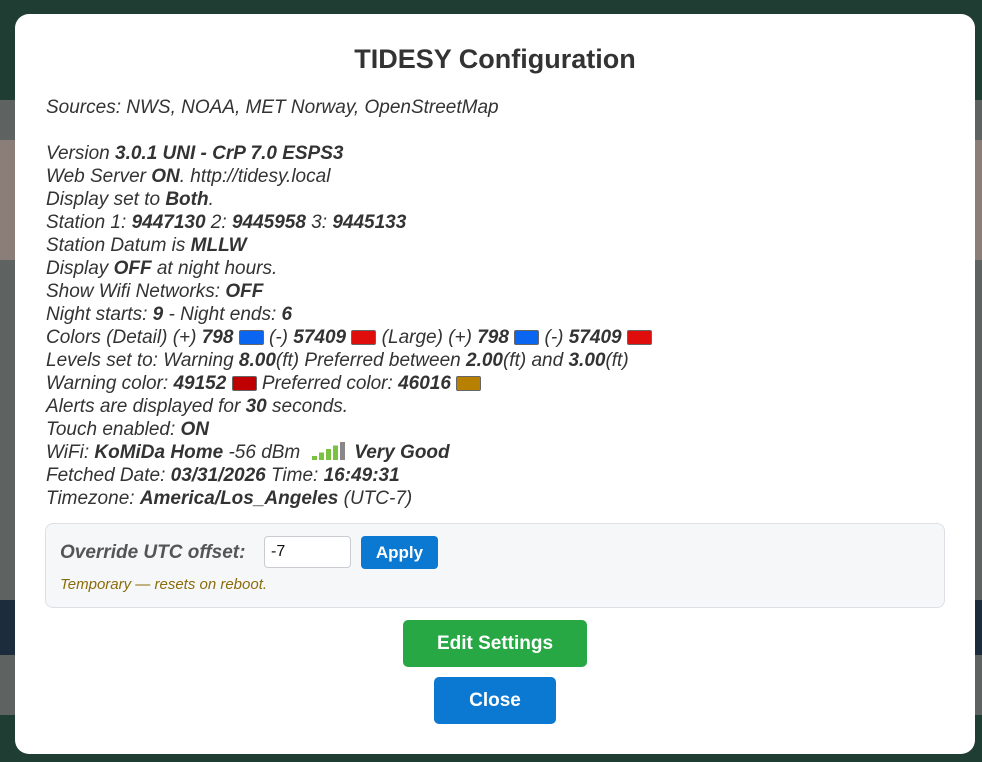 The height and width of the screenshot is (762, 982). What do you see at coordinates (469, 383) in the screenshot?
I see `preferred-swatch` at bounding box center [469, 383].